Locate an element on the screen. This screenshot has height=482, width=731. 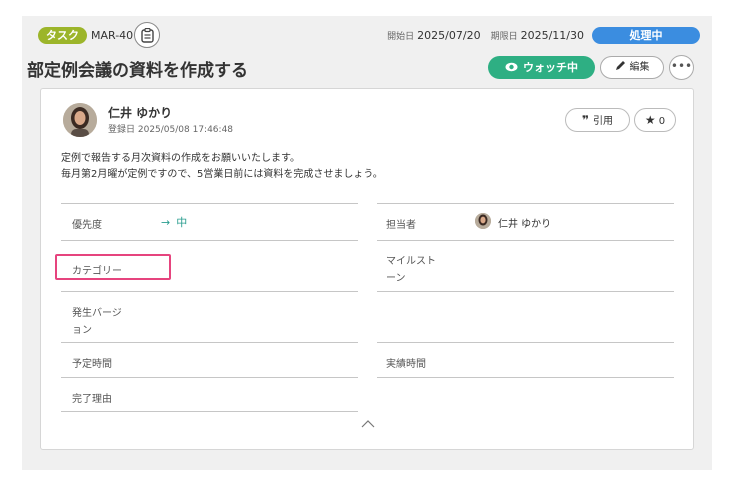
version-label: 発生バージ ョン is located at coordinates (97, 322).